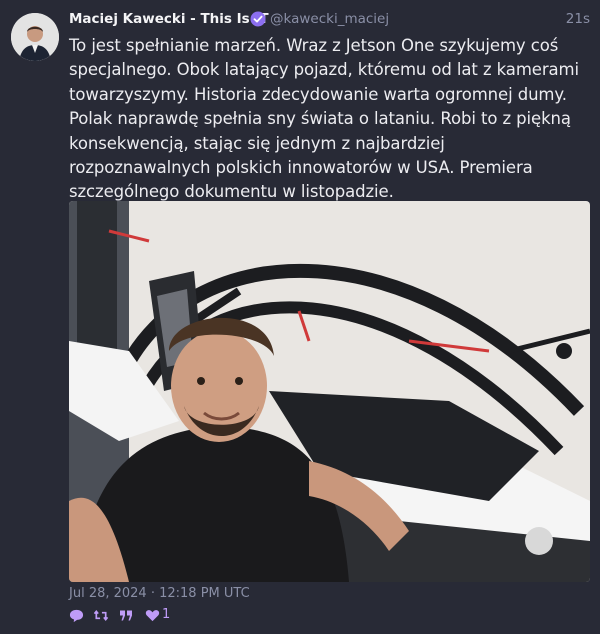 The image size is (600, 634). What do you see at coordinates (152, 616) in the screenshot?
I see `heart-icon` at bounding box center [152, 616].